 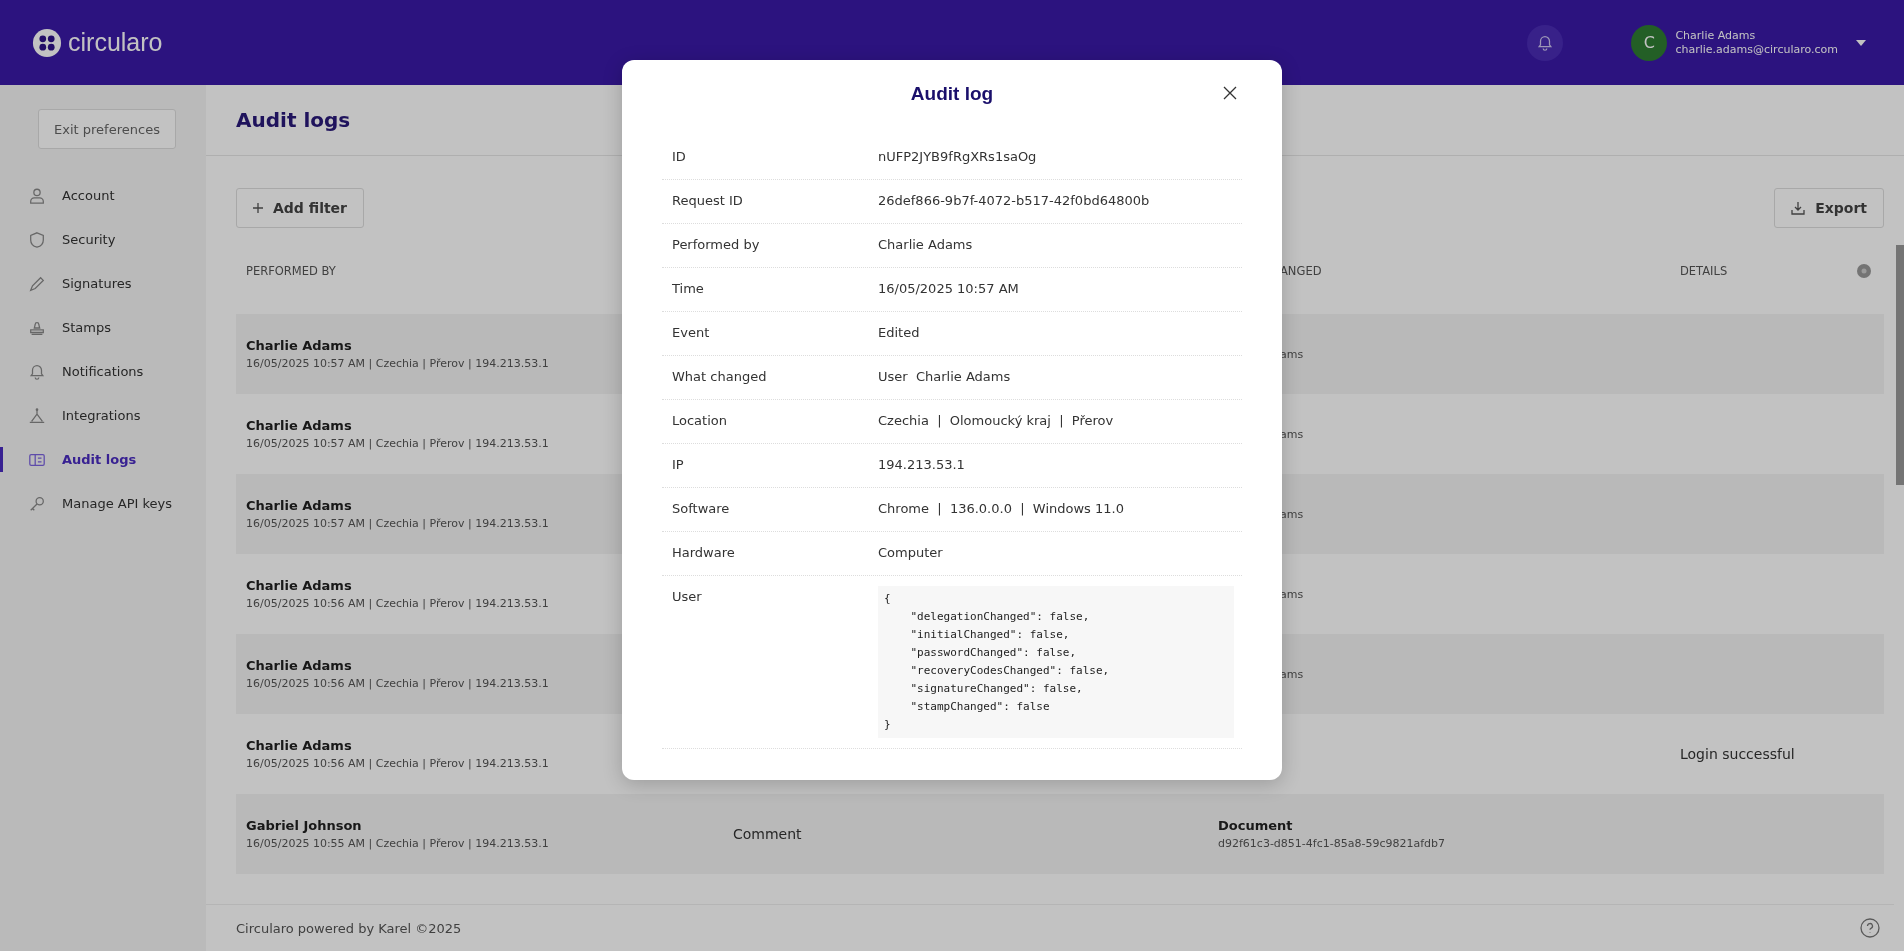 What do you see at coordinates (958, 157) in the screenshot?
I see `field-value: nUFP2JYB9fRgXRs1saOg` at bounding box center [958, 157].